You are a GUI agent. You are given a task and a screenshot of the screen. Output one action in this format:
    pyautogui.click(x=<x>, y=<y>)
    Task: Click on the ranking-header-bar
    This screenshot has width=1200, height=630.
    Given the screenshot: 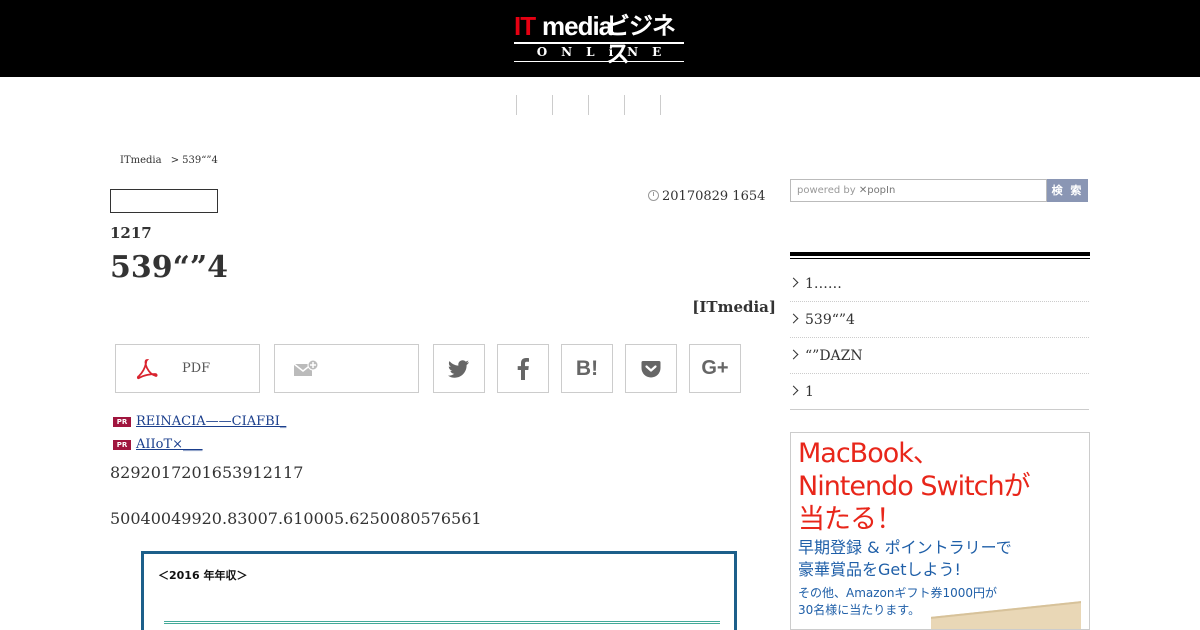 What is the action you would take?
    pyautogui.click(x=940, y=255)
    